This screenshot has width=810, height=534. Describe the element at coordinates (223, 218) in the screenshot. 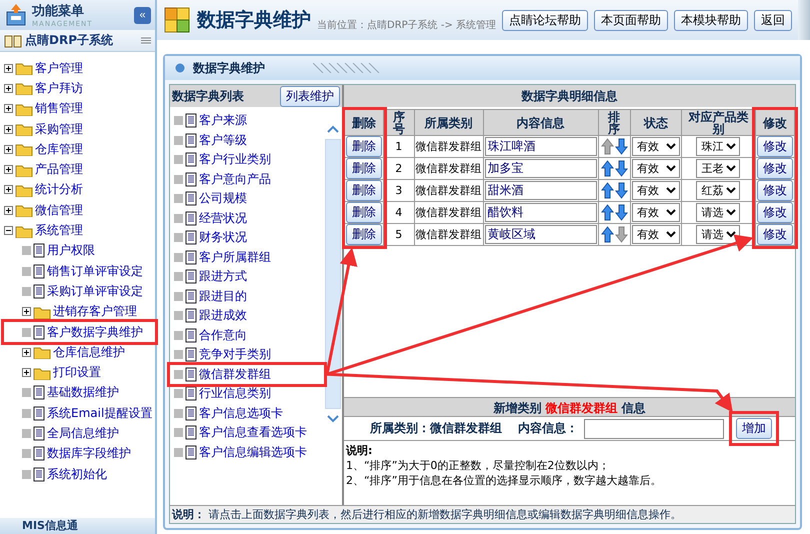

I see `list-item: 经营状况` at that location.